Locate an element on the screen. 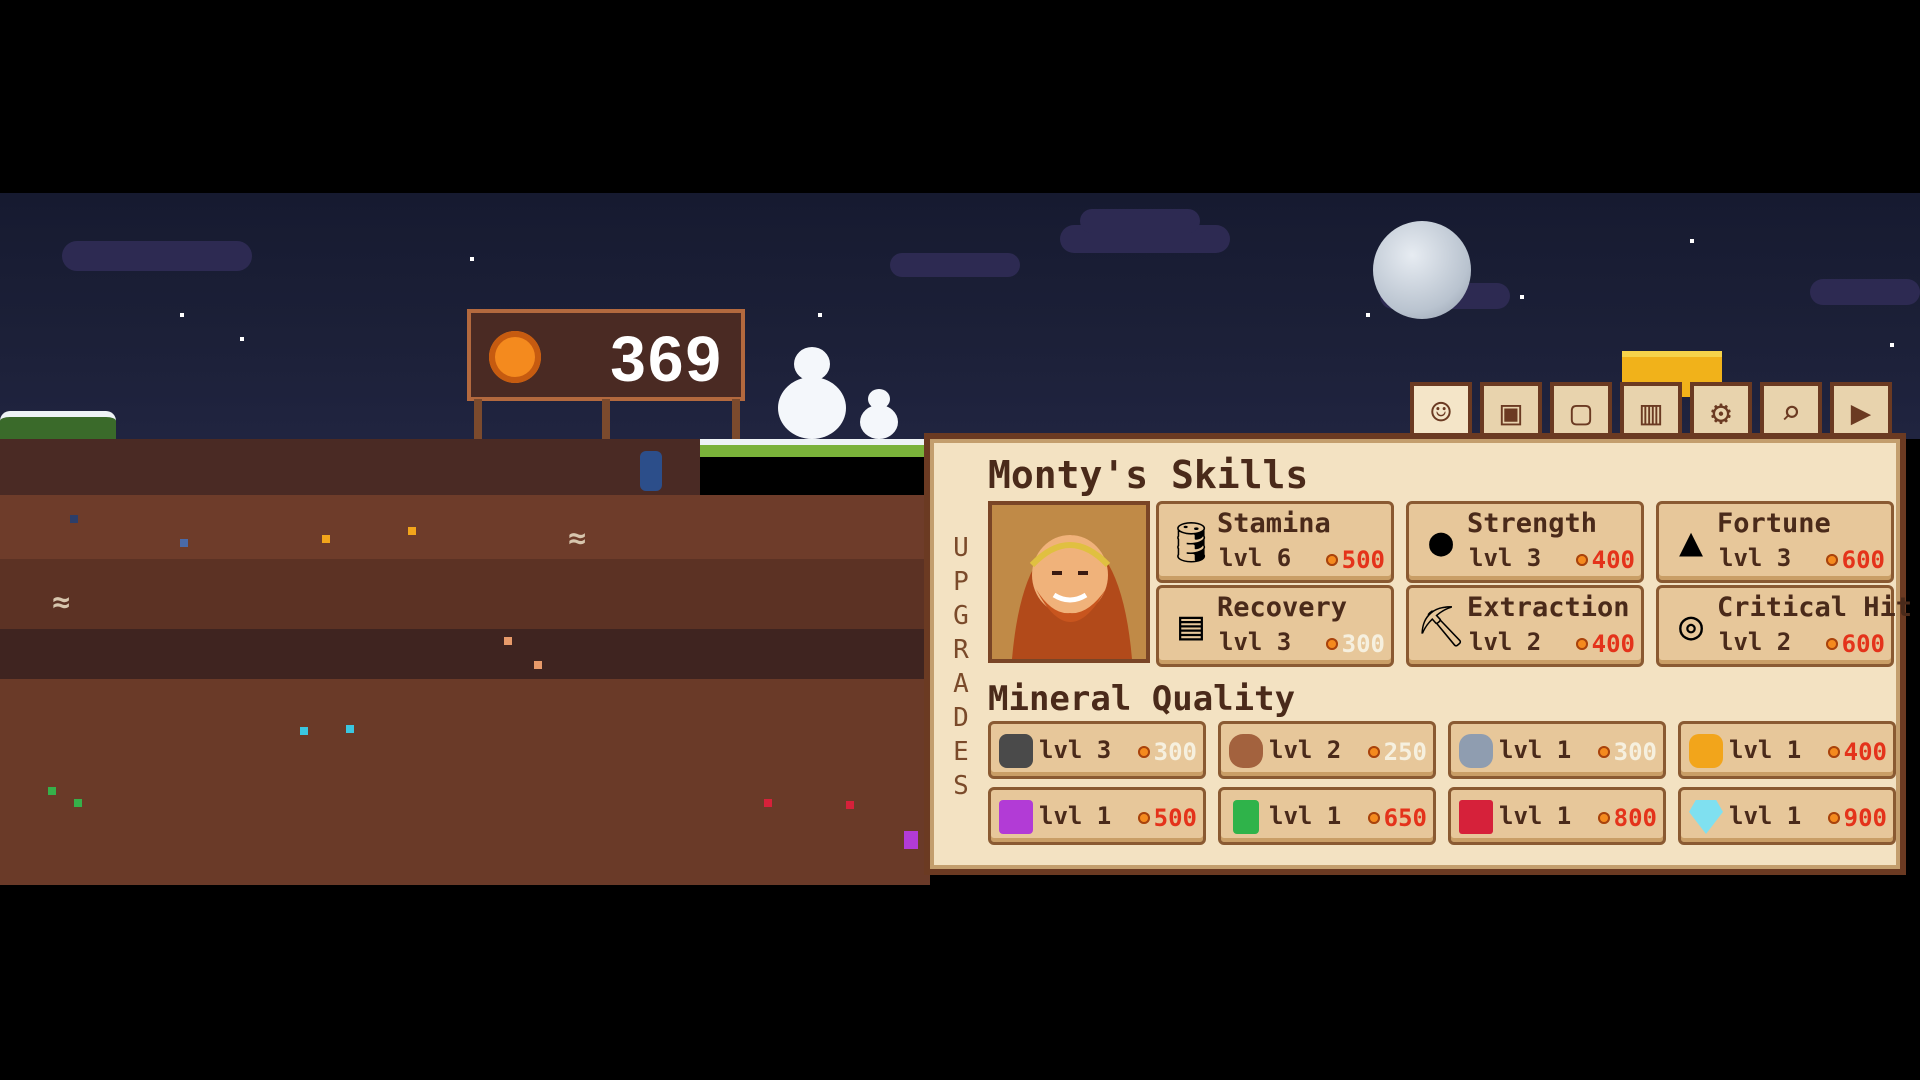 This screenshot has height=1080, width=1920. tab-next: ▶ is located at coordinates (1861, 411).